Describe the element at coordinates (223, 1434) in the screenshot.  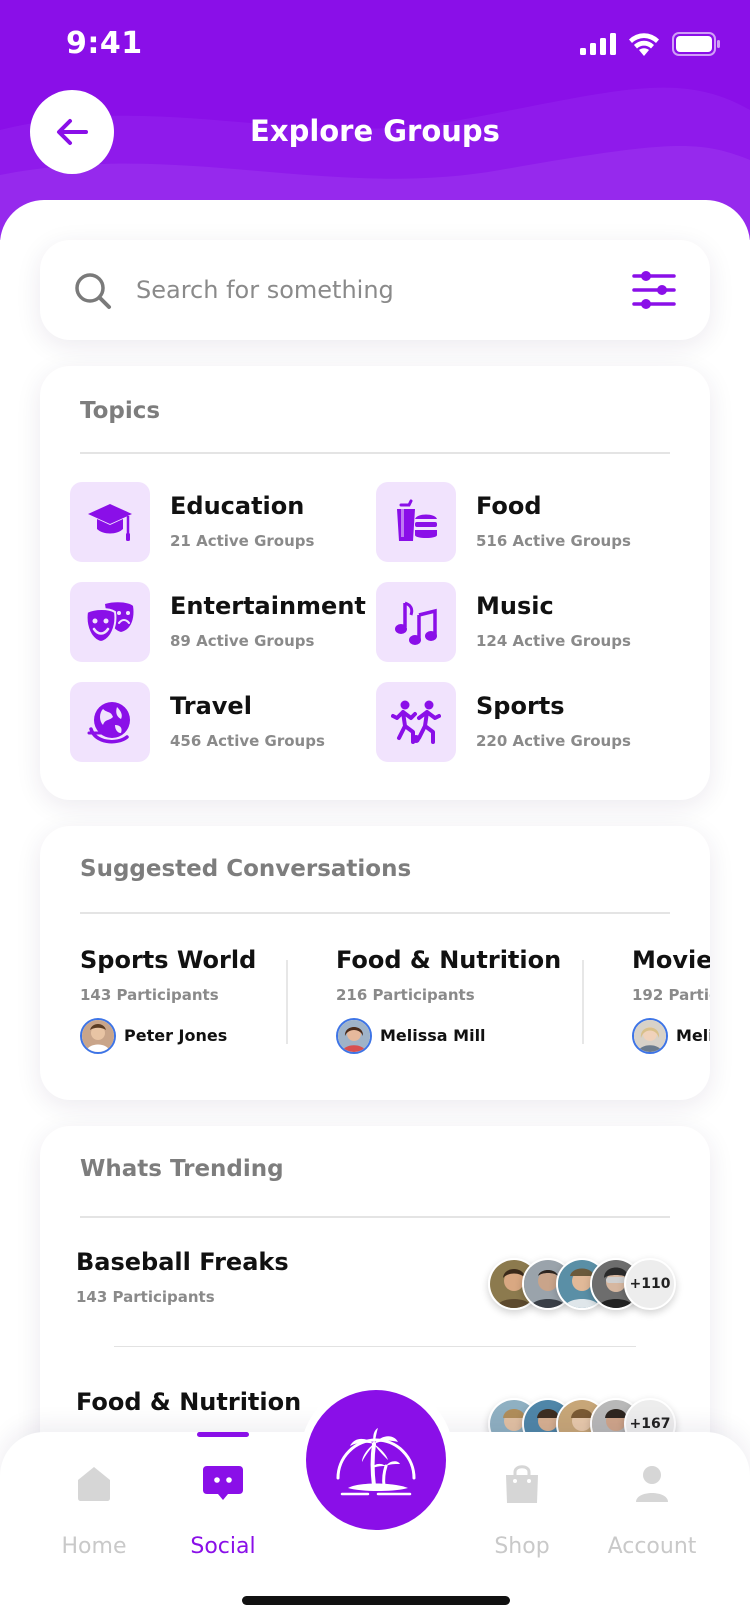
I see `active-tab-indicator` at that location.